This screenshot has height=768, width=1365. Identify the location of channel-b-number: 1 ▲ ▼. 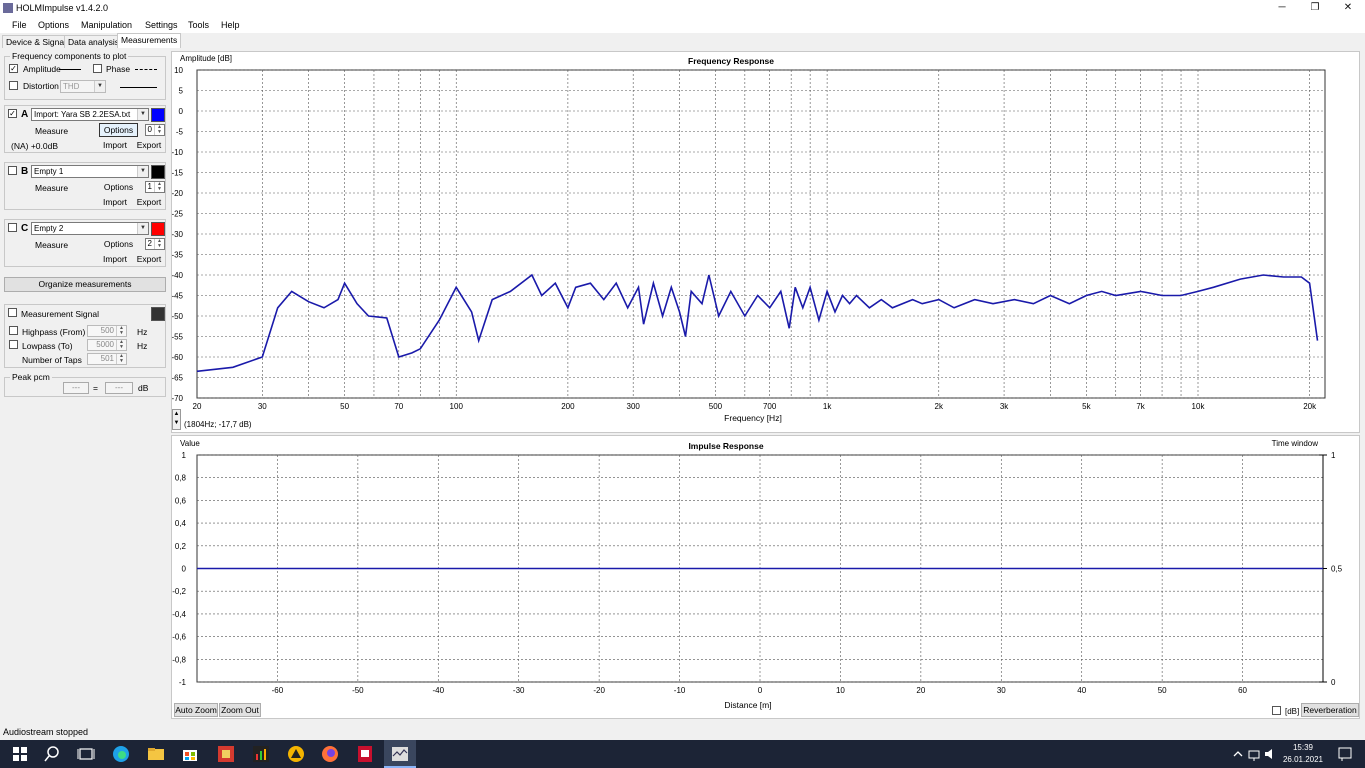
(155, 187).